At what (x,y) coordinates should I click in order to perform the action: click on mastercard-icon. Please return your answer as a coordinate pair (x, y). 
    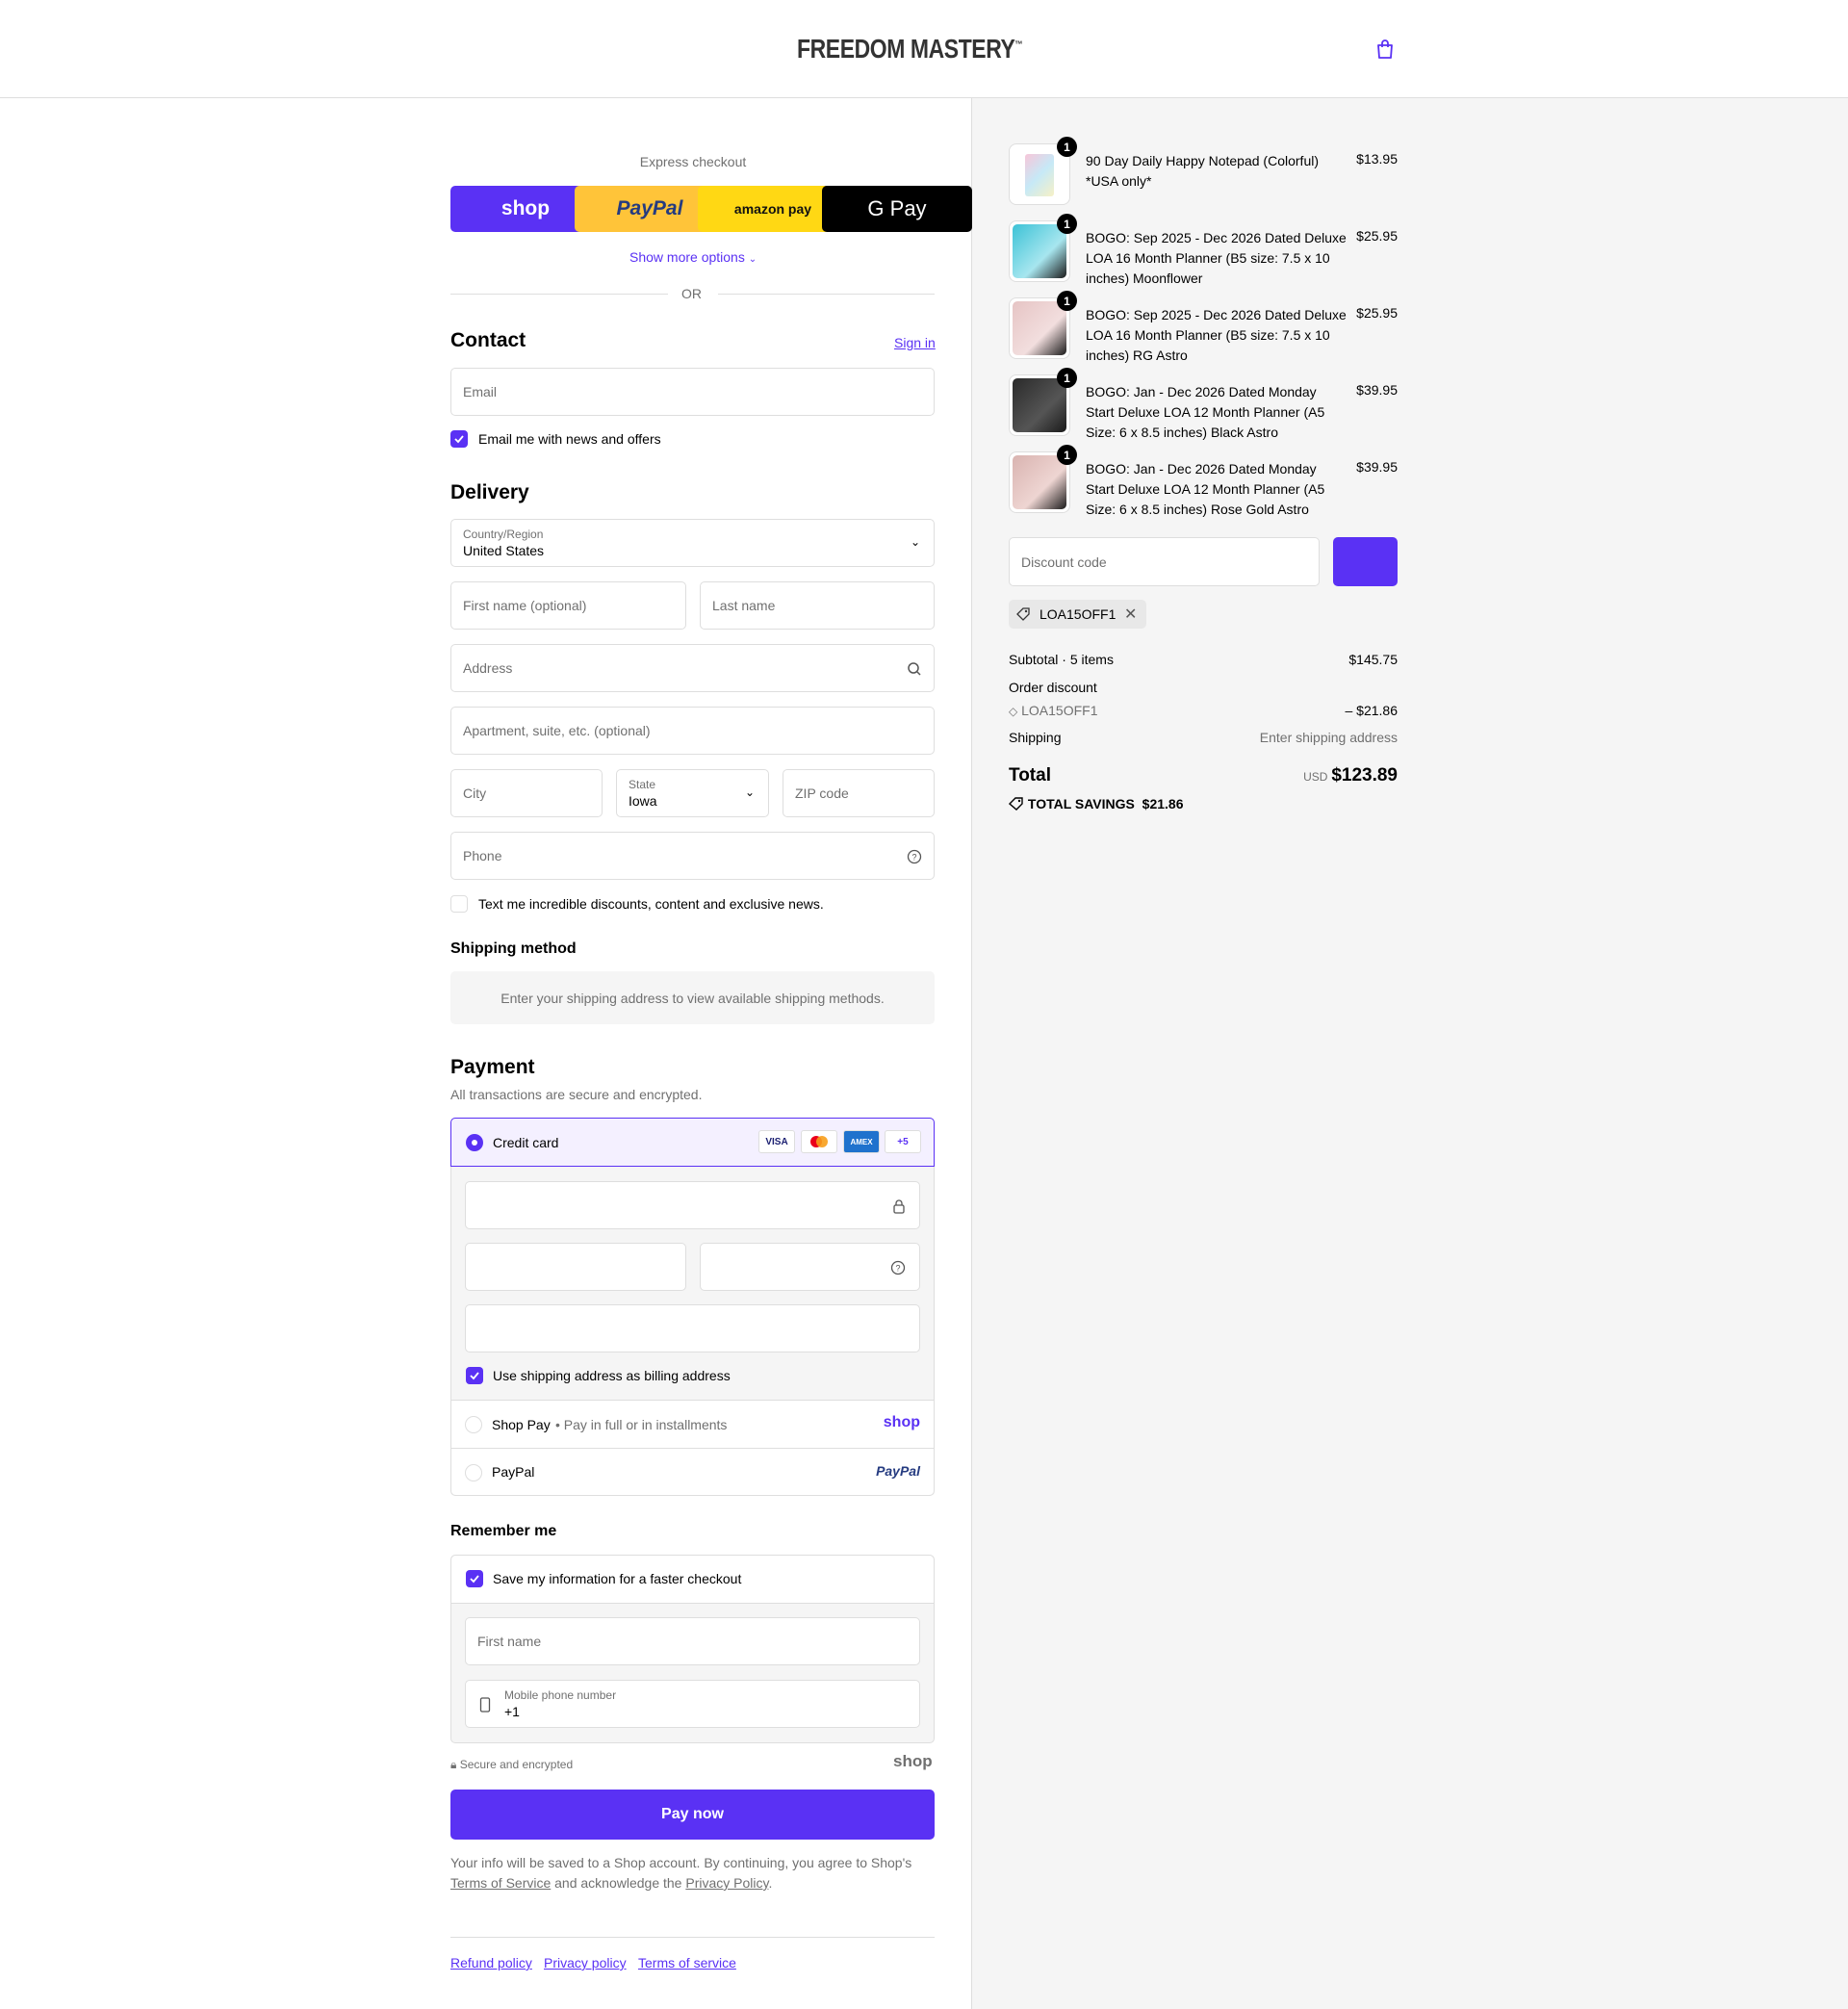
    Looking at the image, I should click on (819, 1141).